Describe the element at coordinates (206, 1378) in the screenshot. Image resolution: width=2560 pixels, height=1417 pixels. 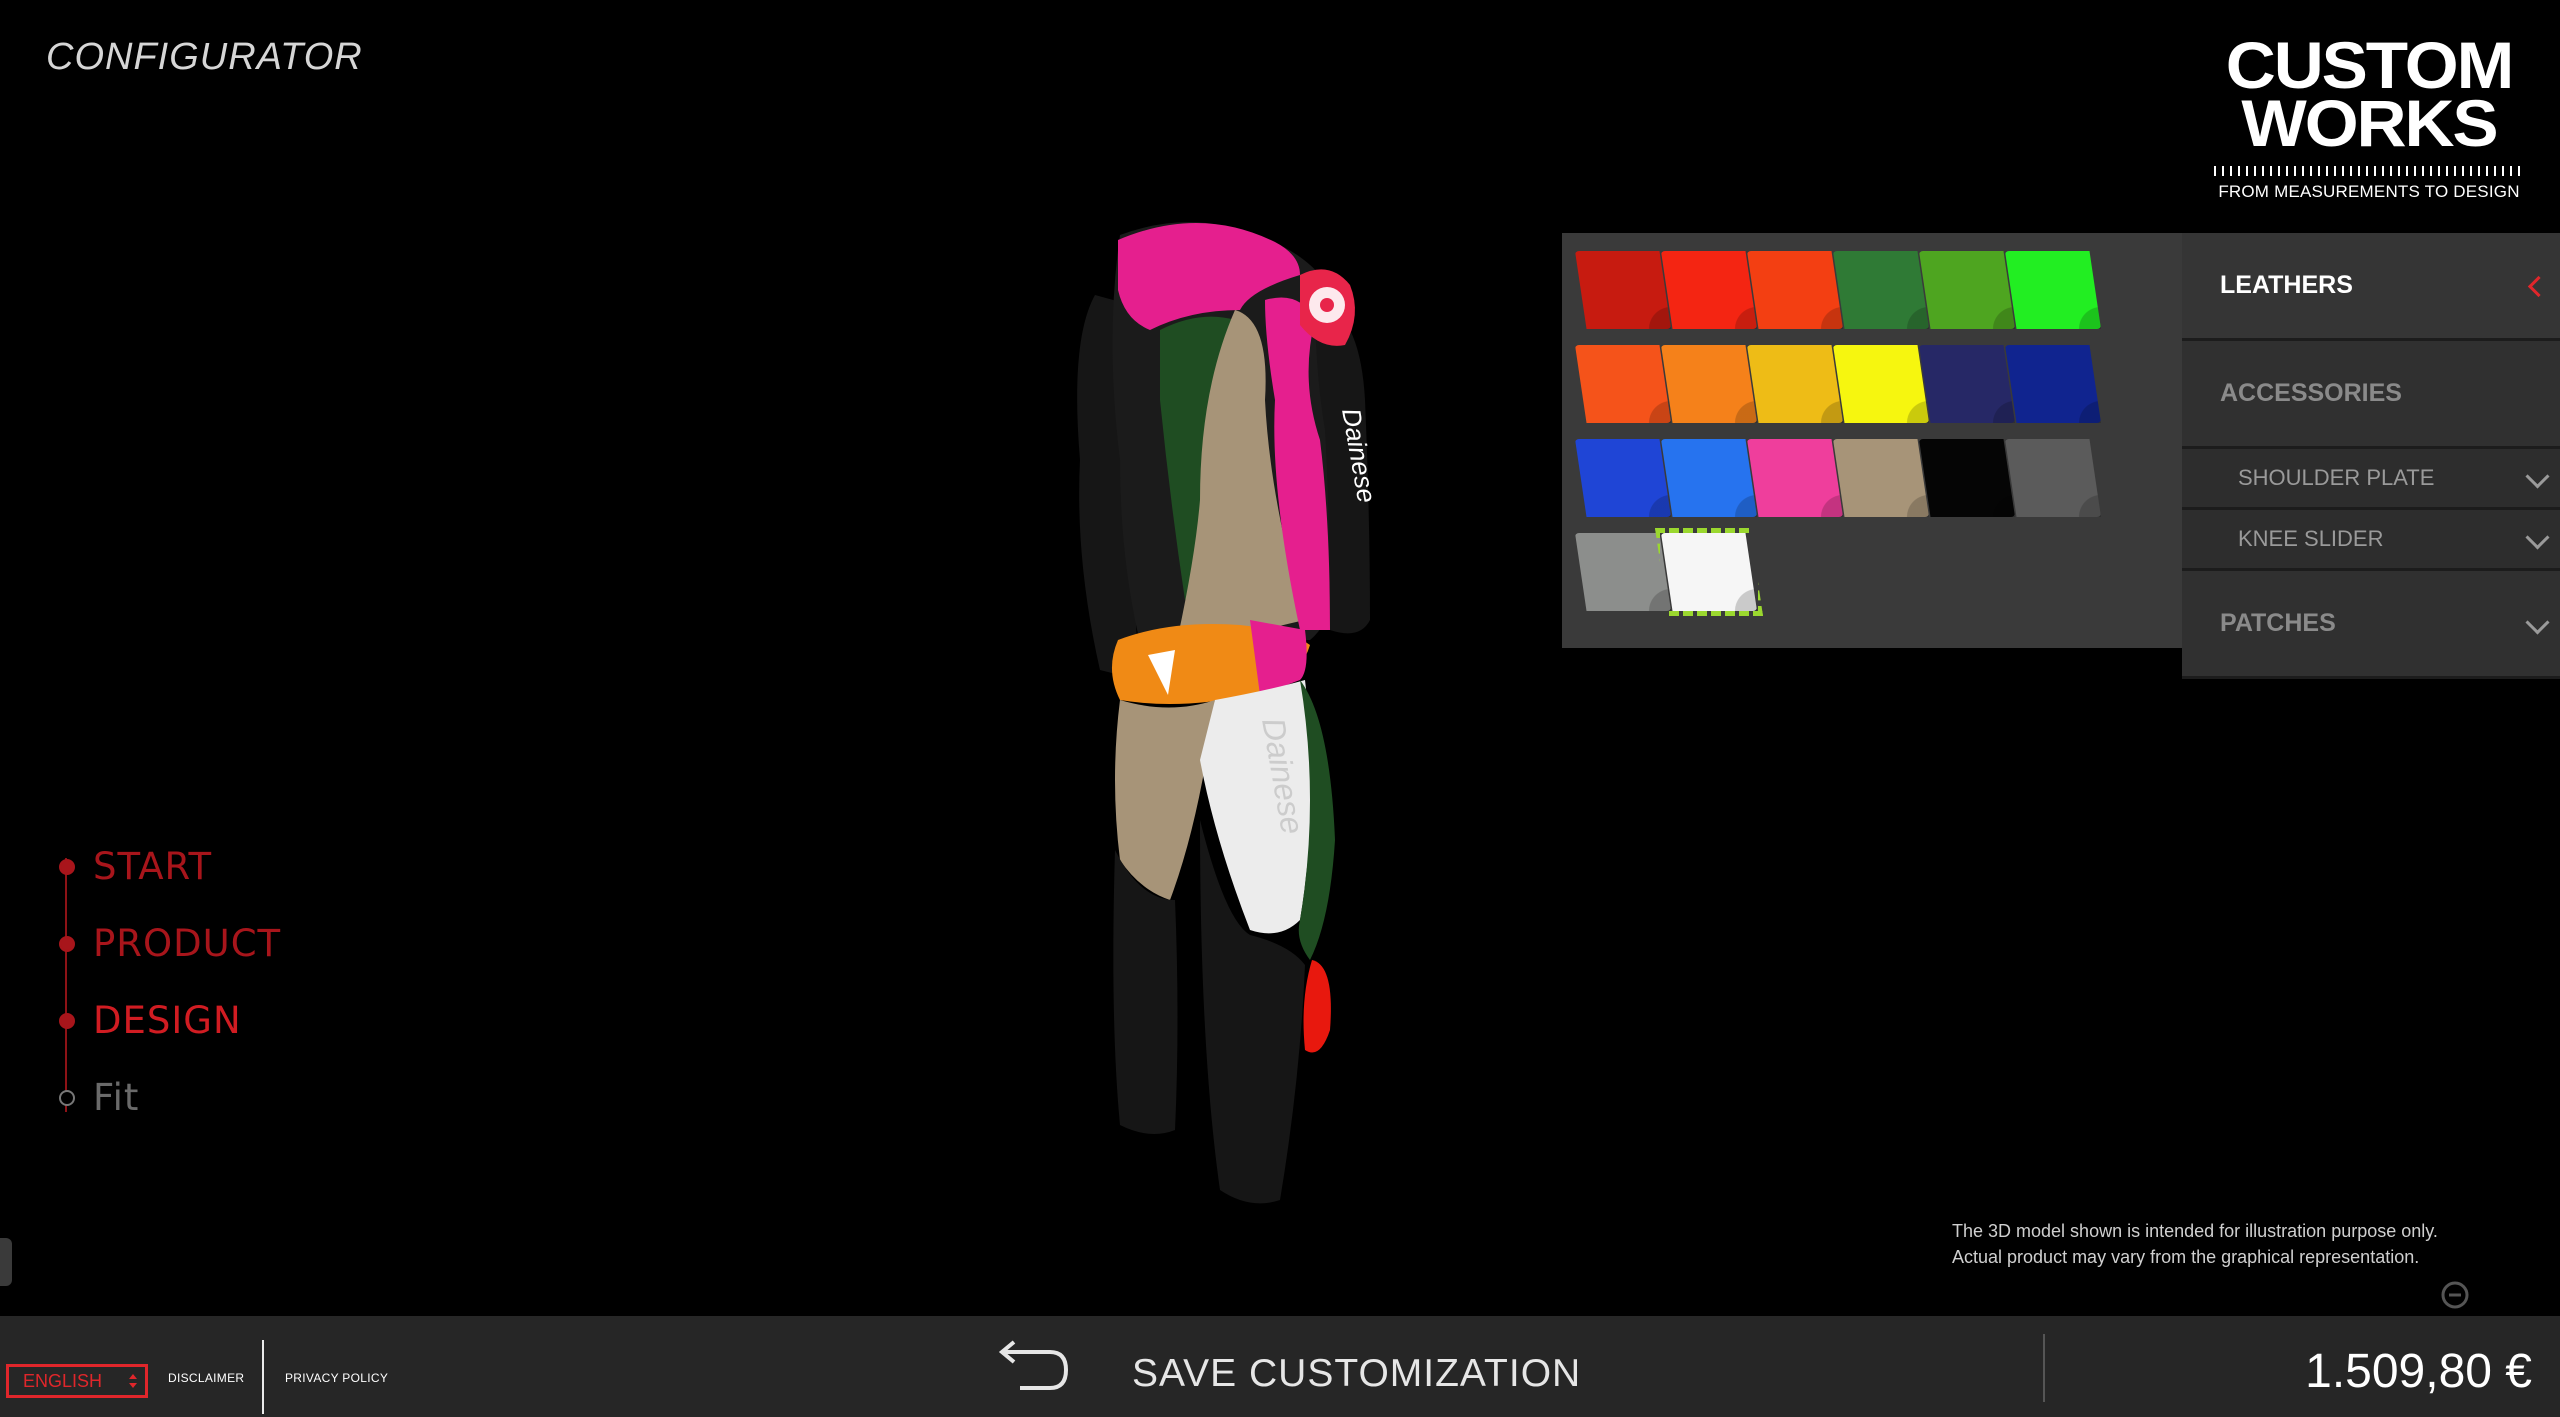
I see `disclaimer-link: DISCLAIMER` at that location.